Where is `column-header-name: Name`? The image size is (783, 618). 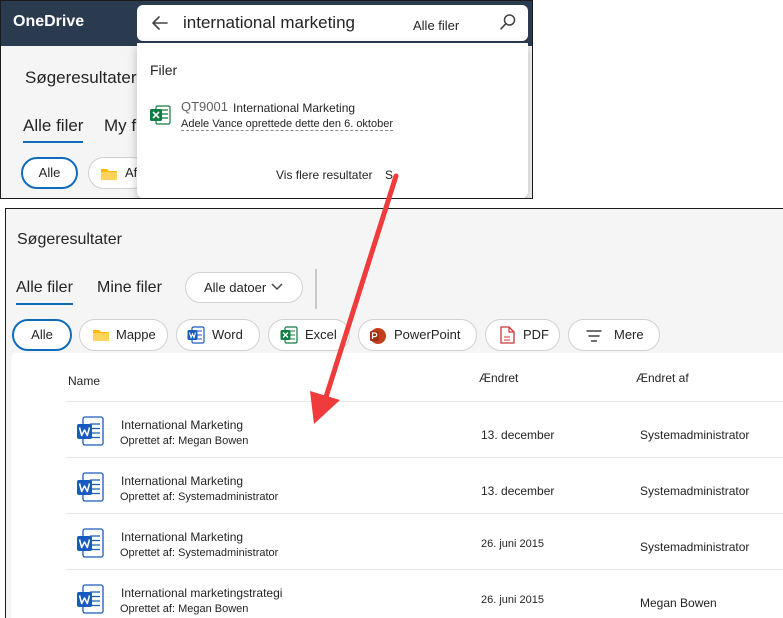 column-header-name: Name is located at coordinates (84, 381).